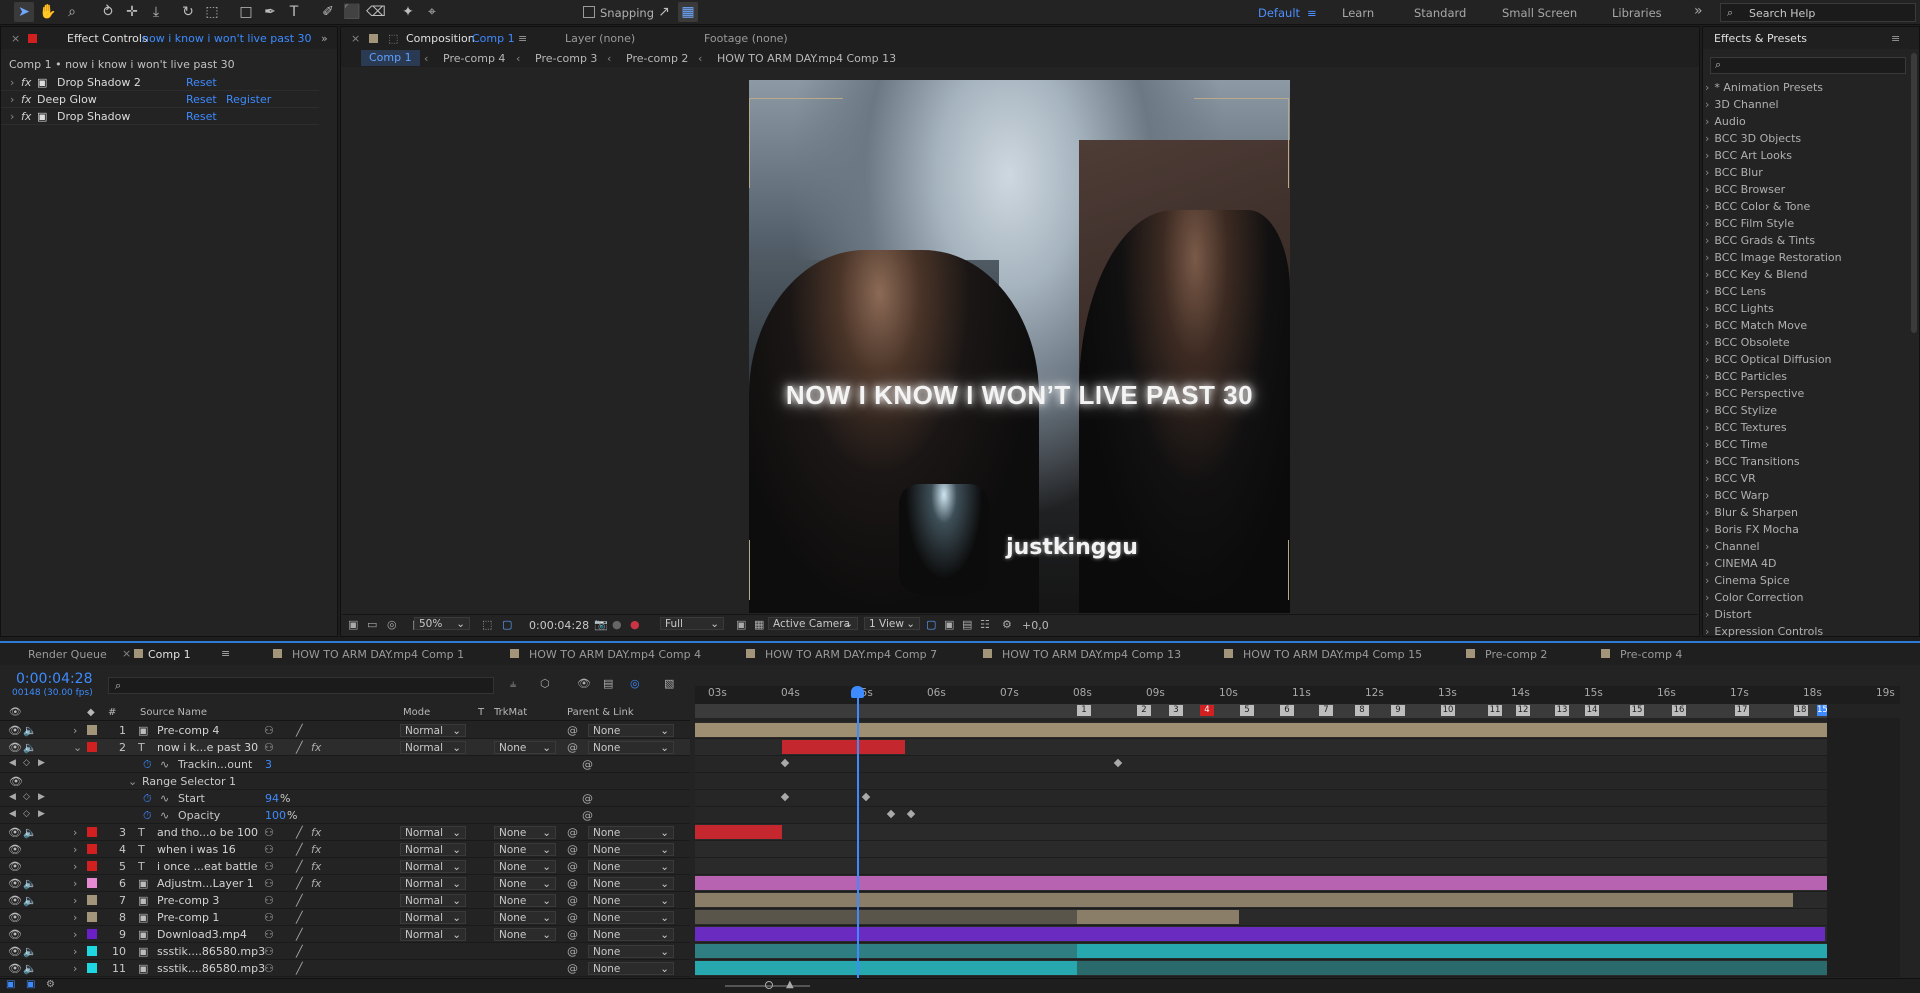 This screenshot has width=1920, height=993. Describe the element at coordinates (1332, 654) in the screenshot. I see `timeline-tab: HOW TO ARM DAY.mp4 Comp 15` at that location.